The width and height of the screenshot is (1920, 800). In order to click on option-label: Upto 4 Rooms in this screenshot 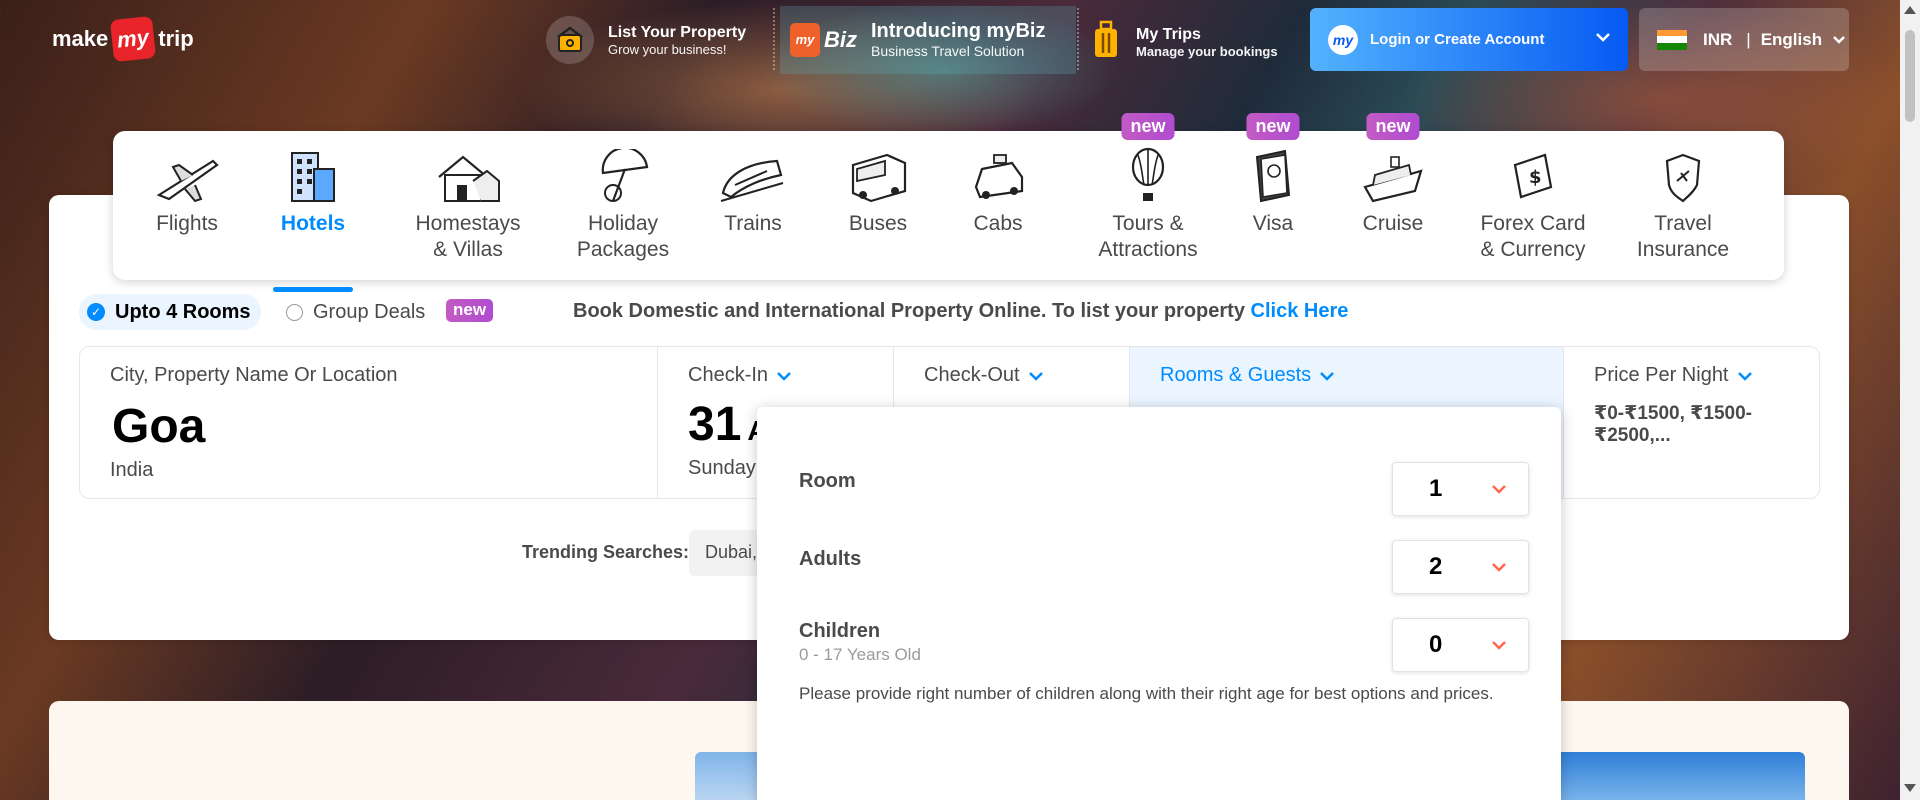, I will do `click(183, 311)`.